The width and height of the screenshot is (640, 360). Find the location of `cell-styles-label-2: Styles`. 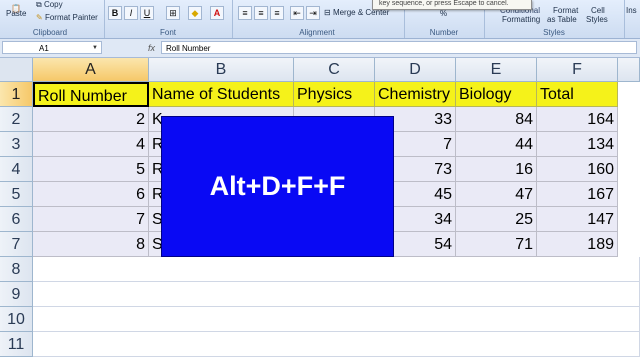

cell-styles-label-2: Styles is located at coordinates (597, 19).